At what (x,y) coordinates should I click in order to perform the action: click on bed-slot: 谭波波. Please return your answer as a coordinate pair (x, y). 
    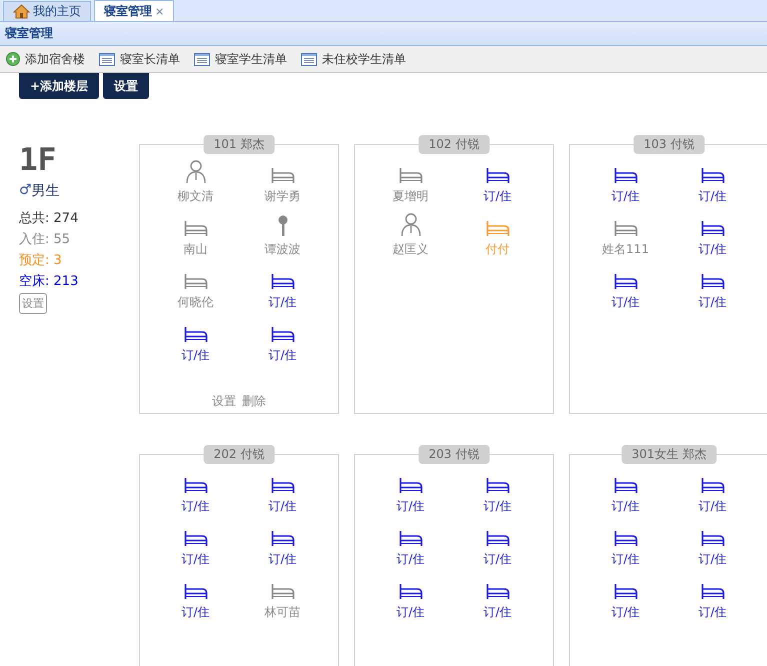
    Looking at the image, I should click on (282, 235).